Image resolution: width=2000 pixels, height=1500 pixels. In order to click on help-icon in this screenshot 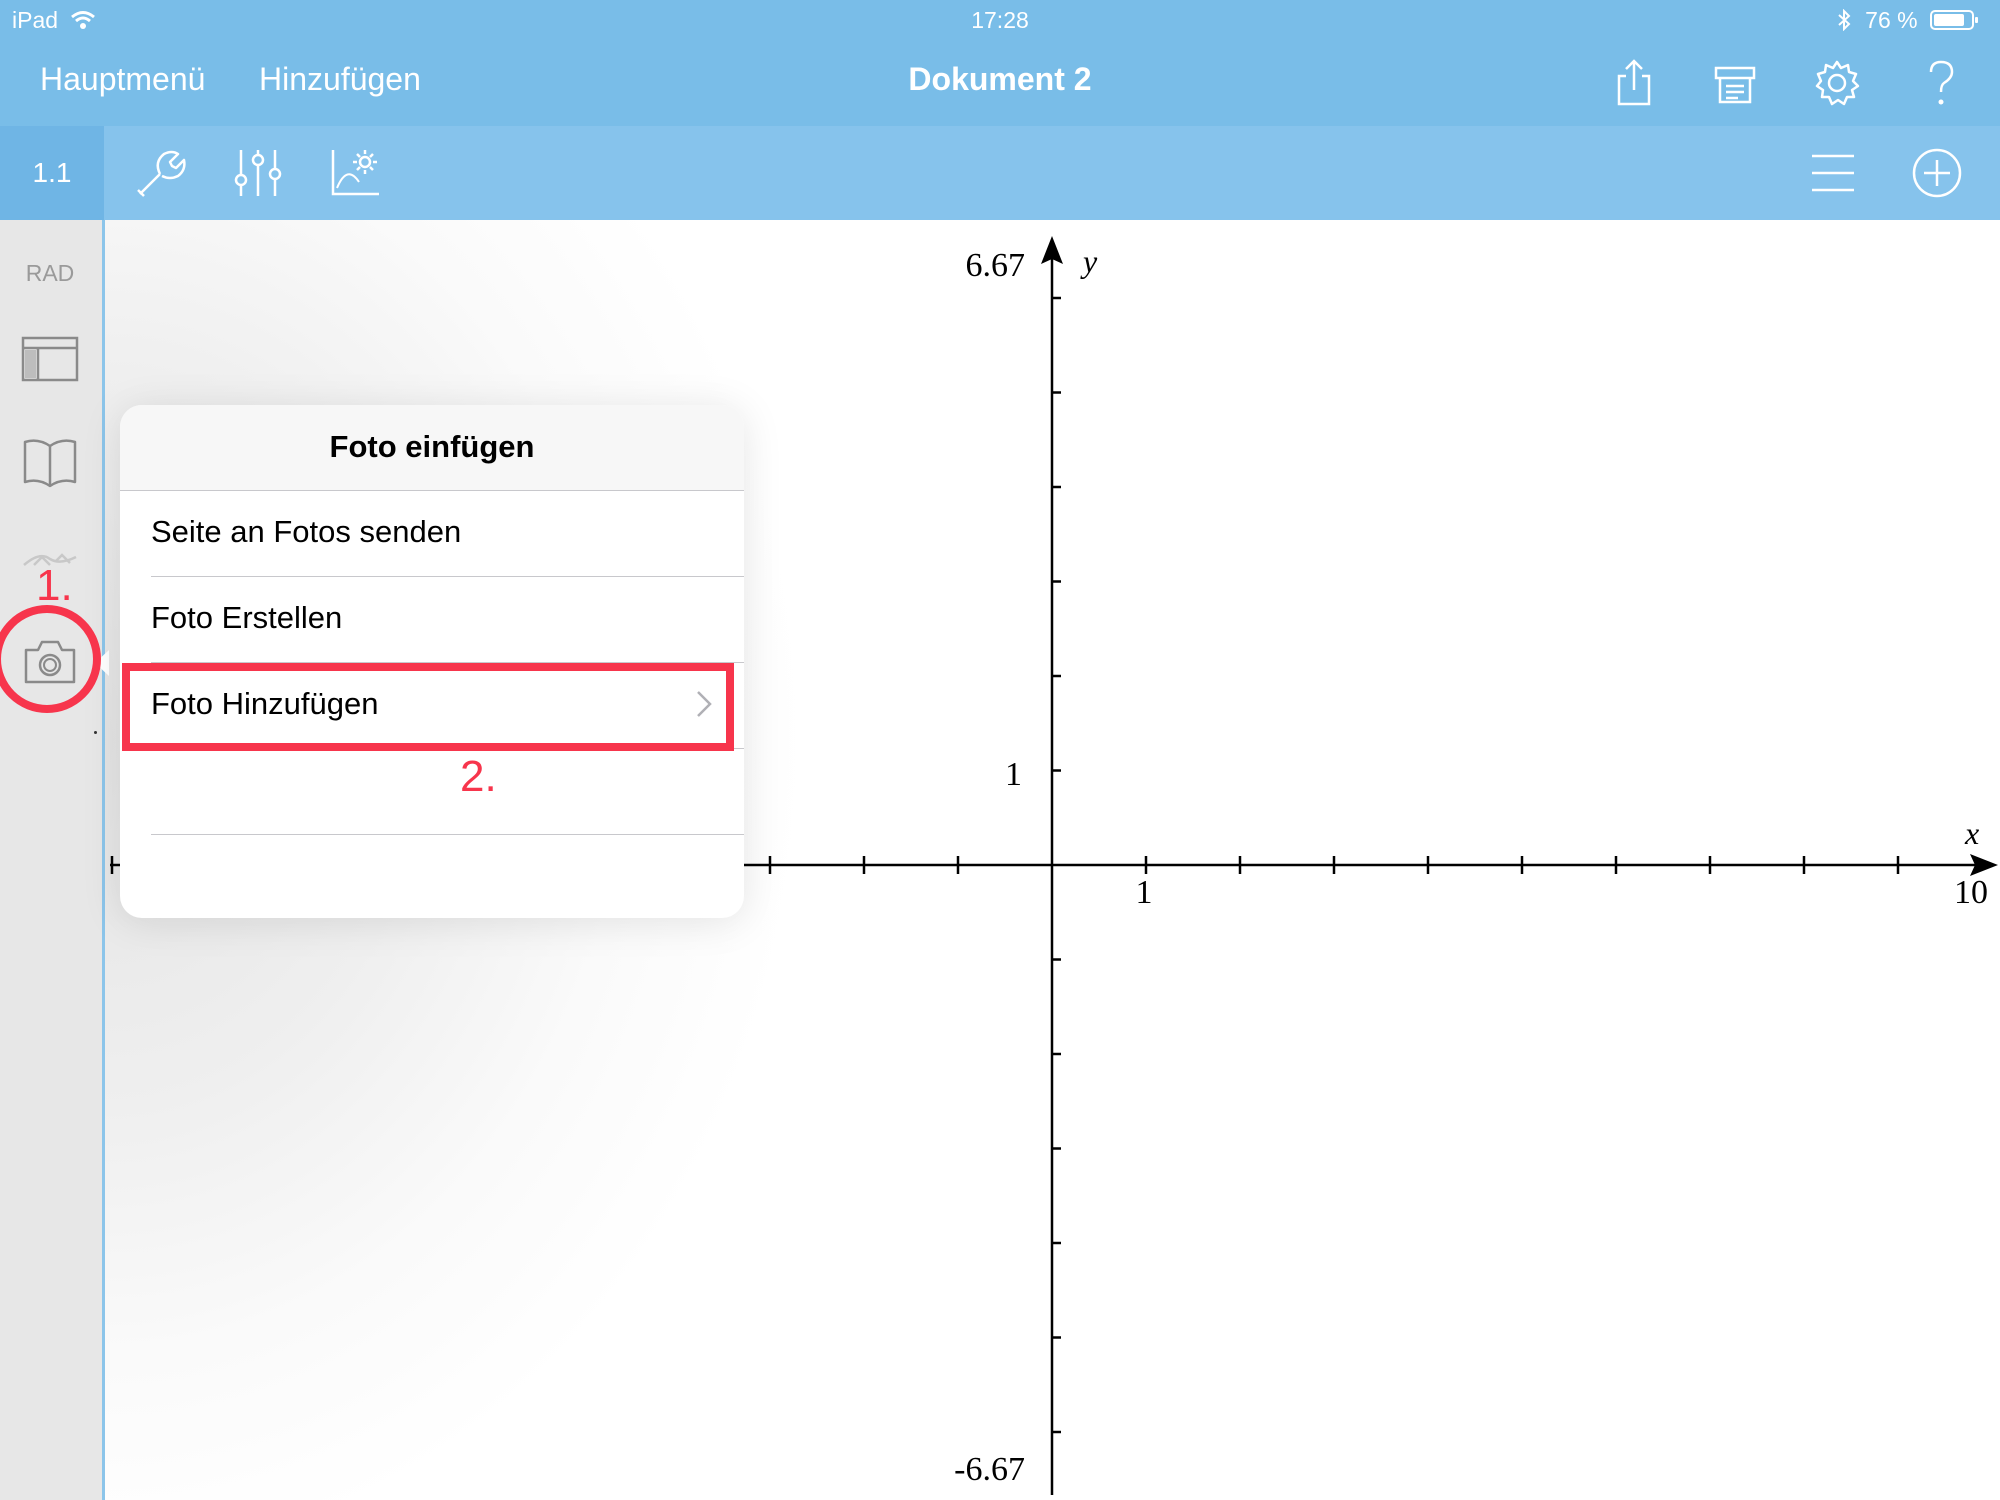, I will do `click(1941, 83)`.